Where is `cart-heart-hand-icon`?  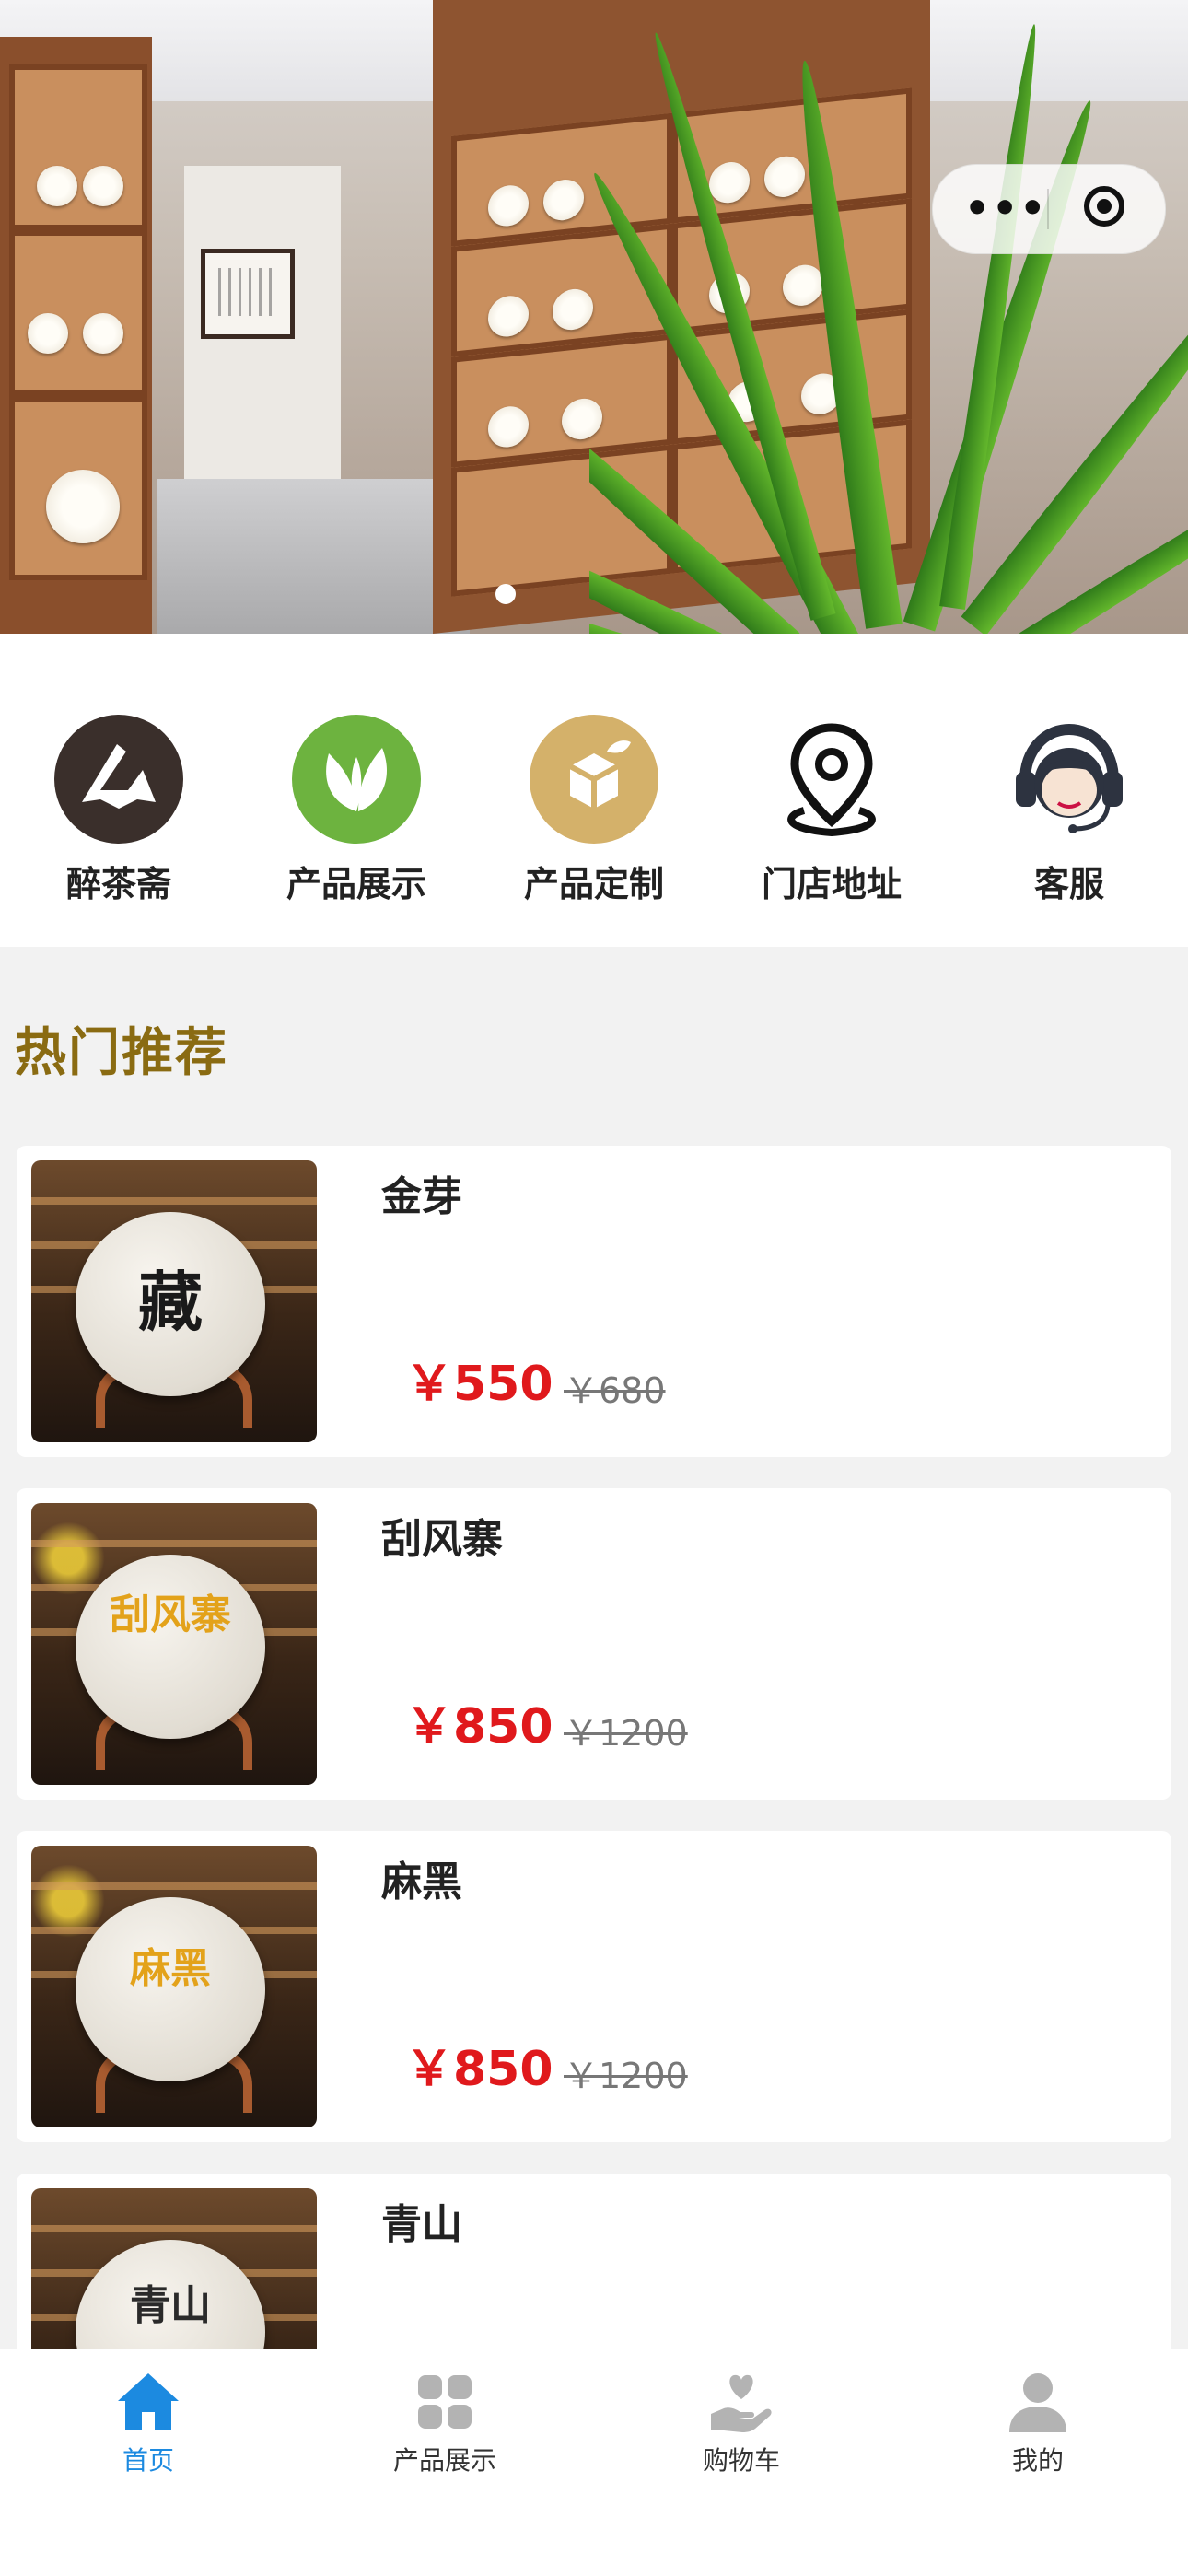 cart-heart-hand-icon is located at coordinates (741, 2402).